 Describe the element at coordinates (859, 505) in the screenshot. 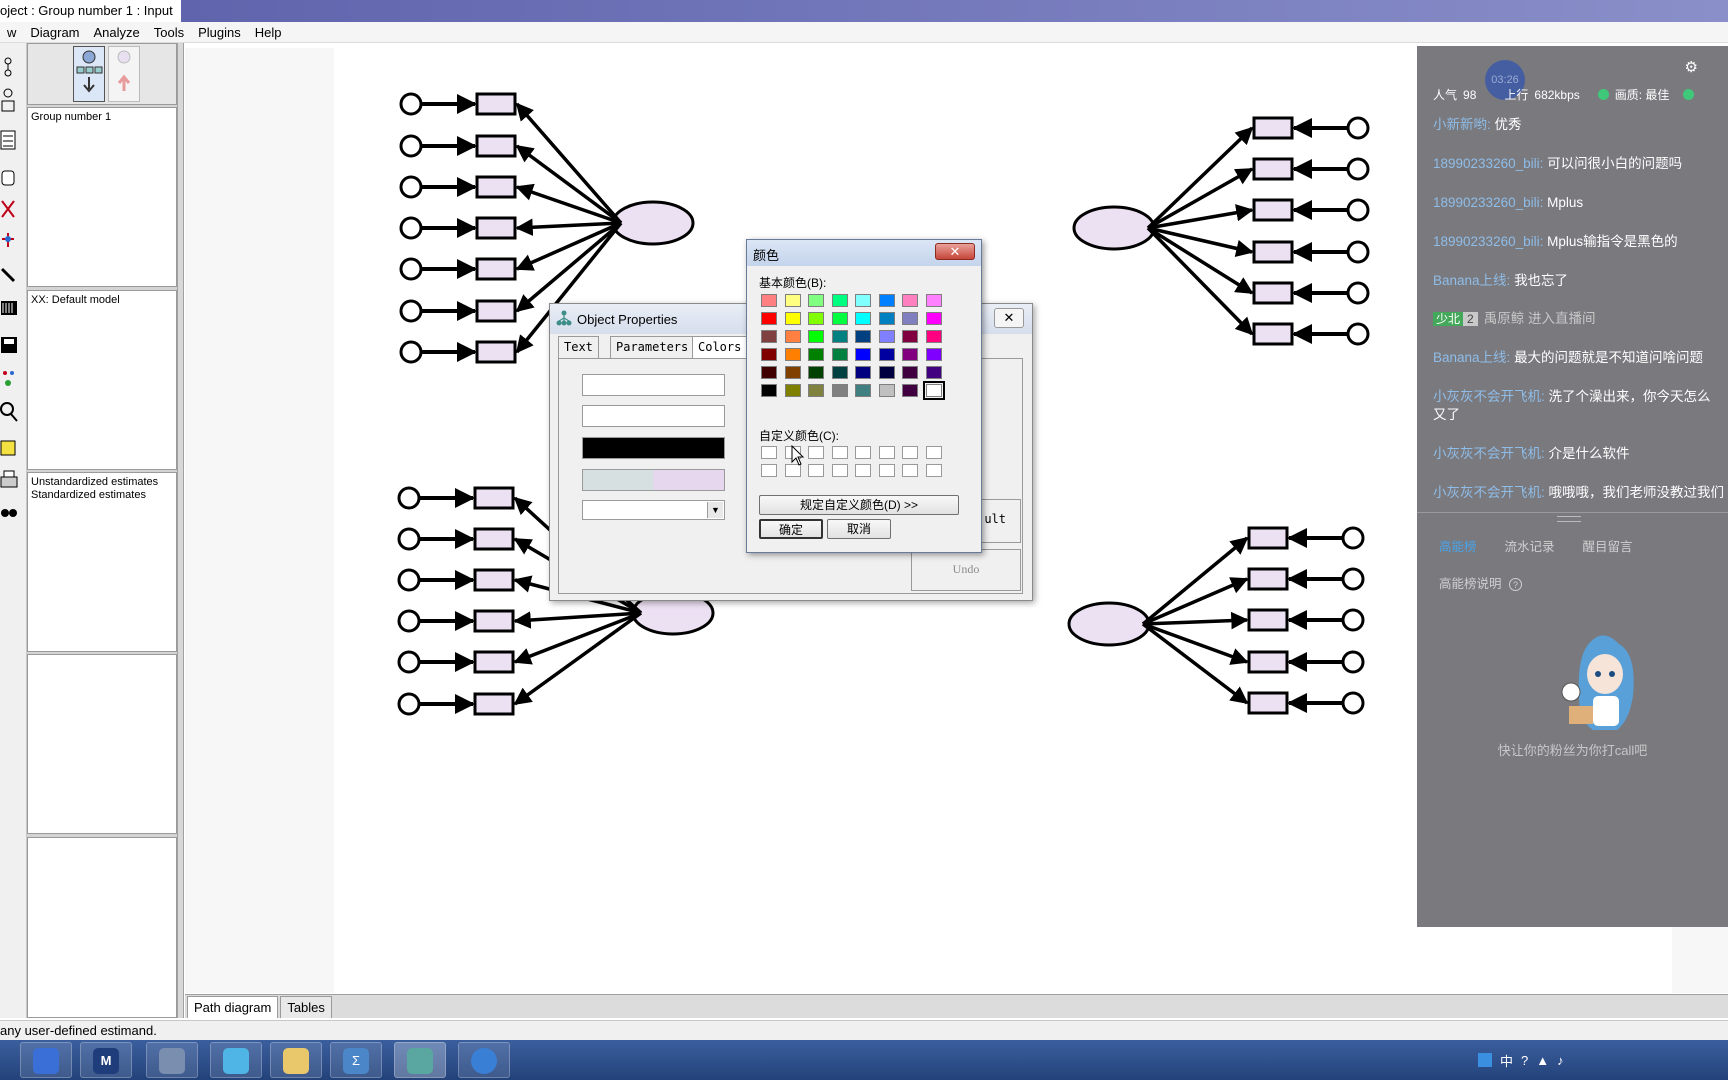

I see `define-custom-colors-button: 规定自定义颜色(D) >>` at that location.